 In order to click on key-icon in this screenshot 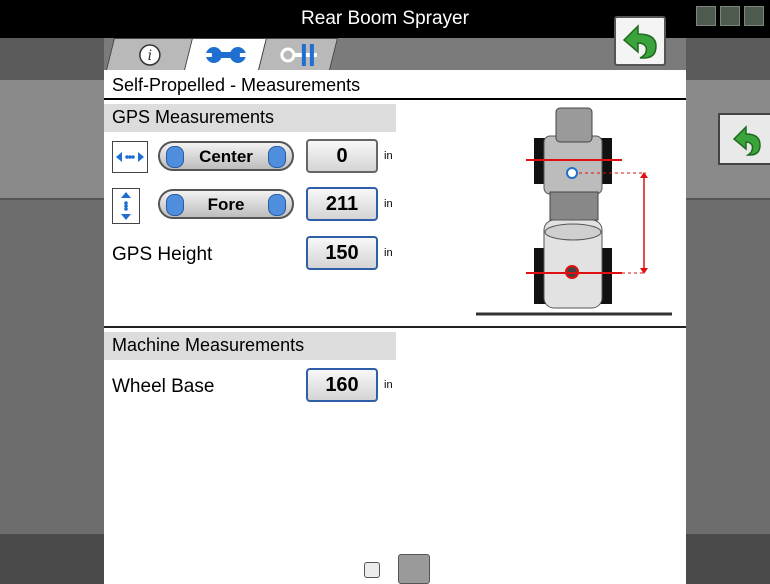, I will do `click(298, 54)`.